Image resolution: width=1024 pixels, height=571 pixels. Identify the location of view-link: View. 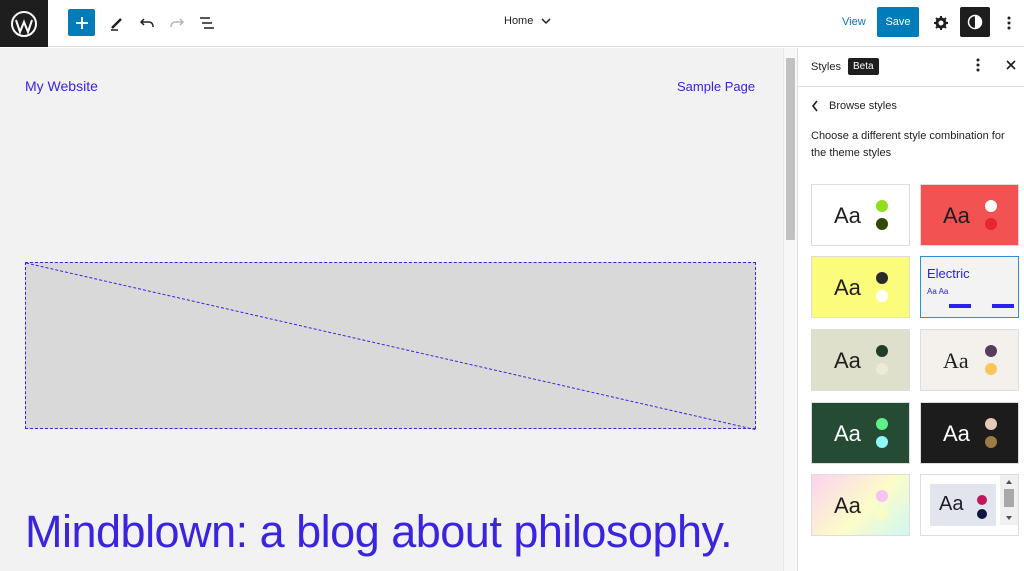
(854, 22).